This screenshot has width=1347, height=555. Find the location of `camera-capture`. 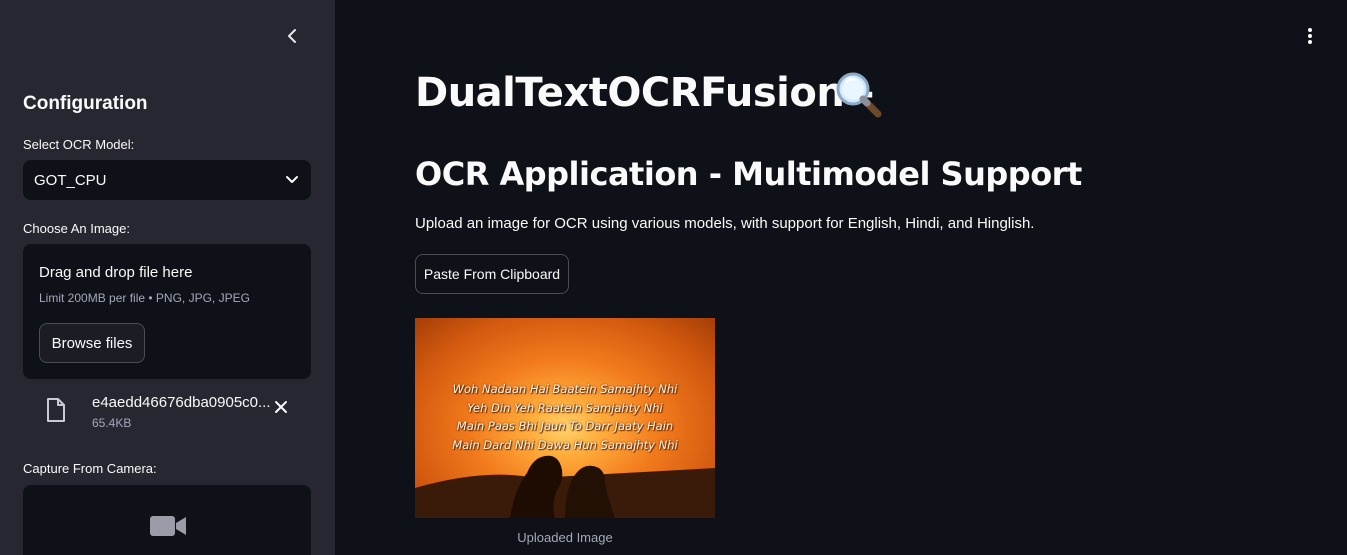

camera-capture is located at coordinates (167, 520).